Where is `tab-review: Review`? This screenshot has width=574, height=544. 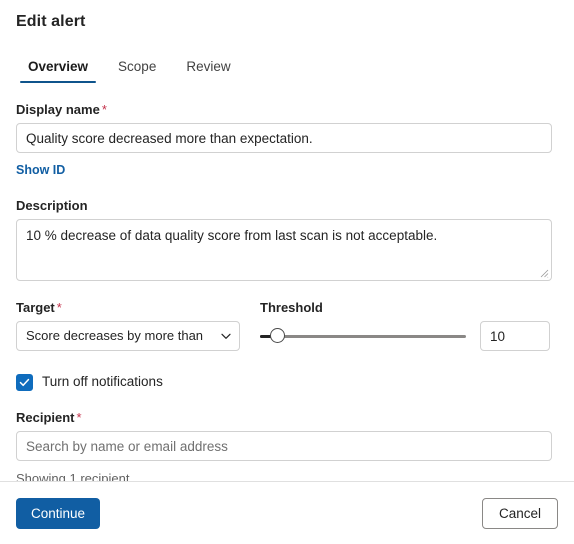
tab-review: Review is located at coordinates (208, 70).